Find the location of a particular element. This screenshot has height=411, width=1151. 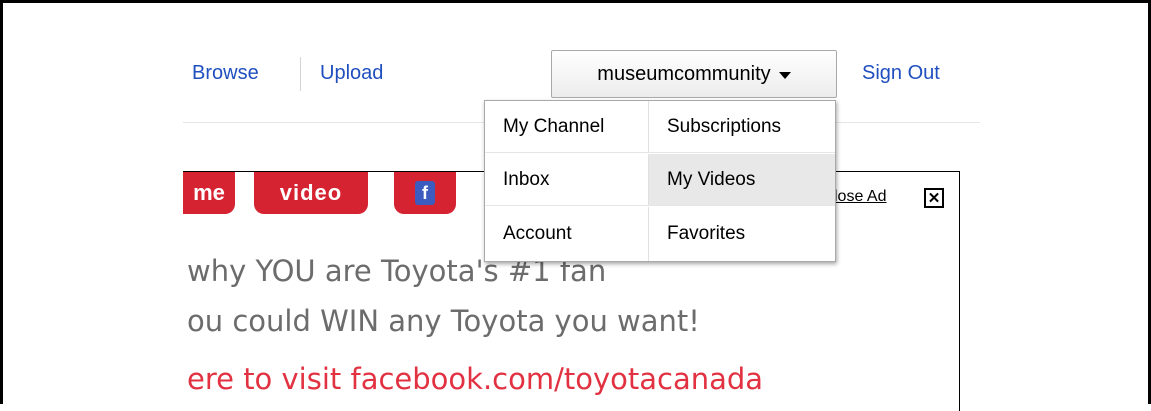

menu-item-inbox: Inbox is located at coordinates (566, 180).